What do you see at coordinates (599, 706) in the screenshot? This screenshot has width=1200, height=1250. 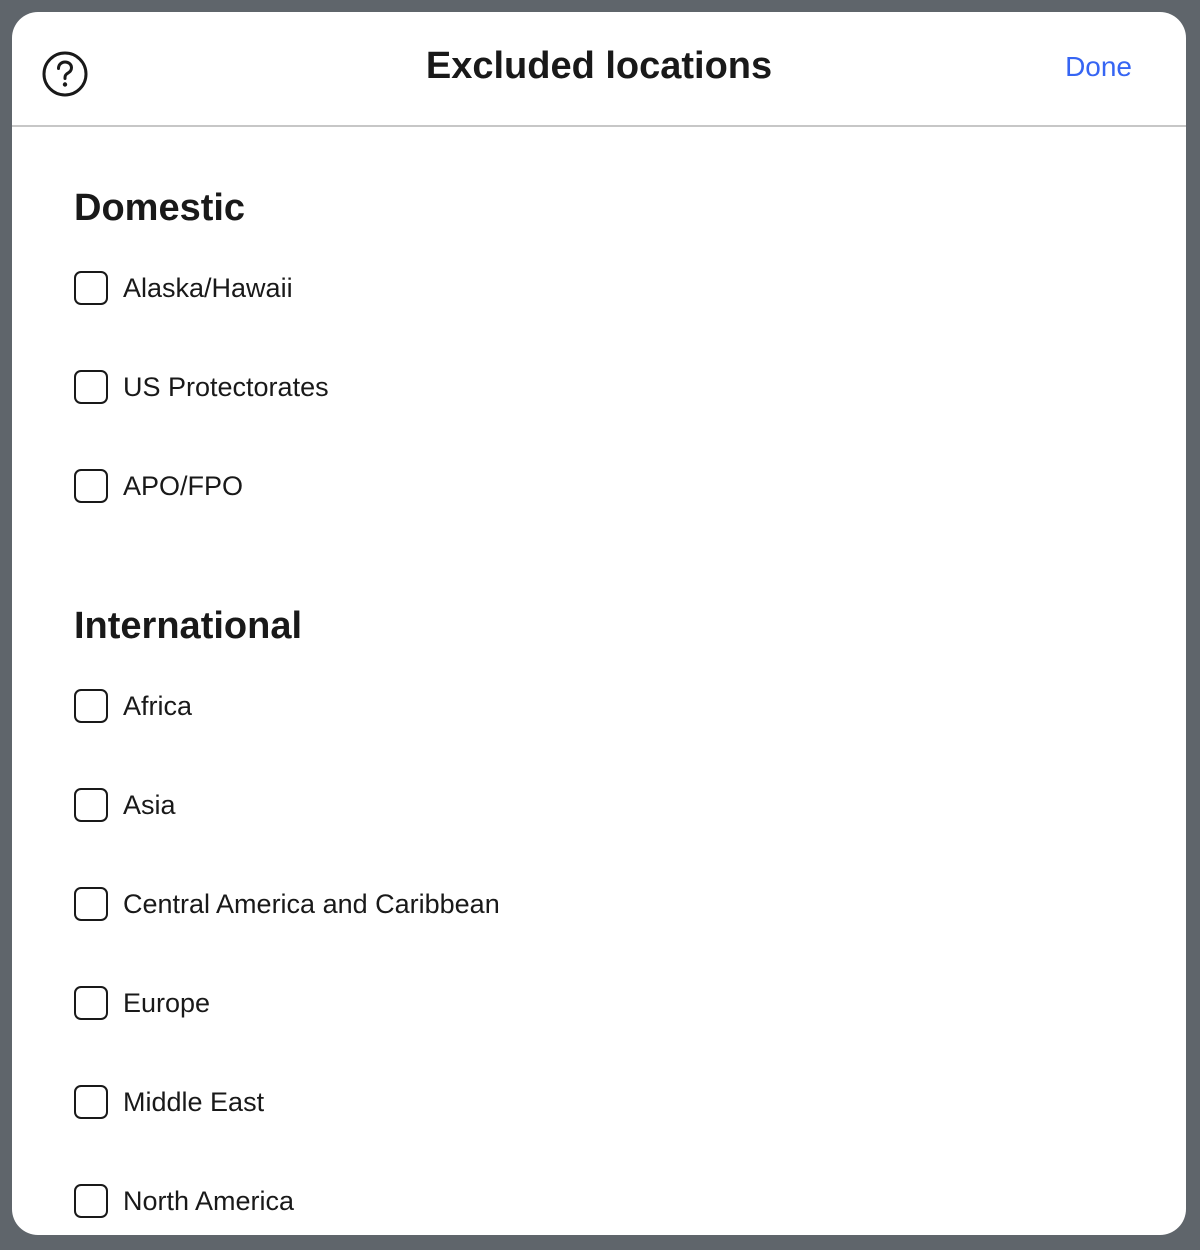 I see `option-africa: Africa` at bounding box center [599, 706].